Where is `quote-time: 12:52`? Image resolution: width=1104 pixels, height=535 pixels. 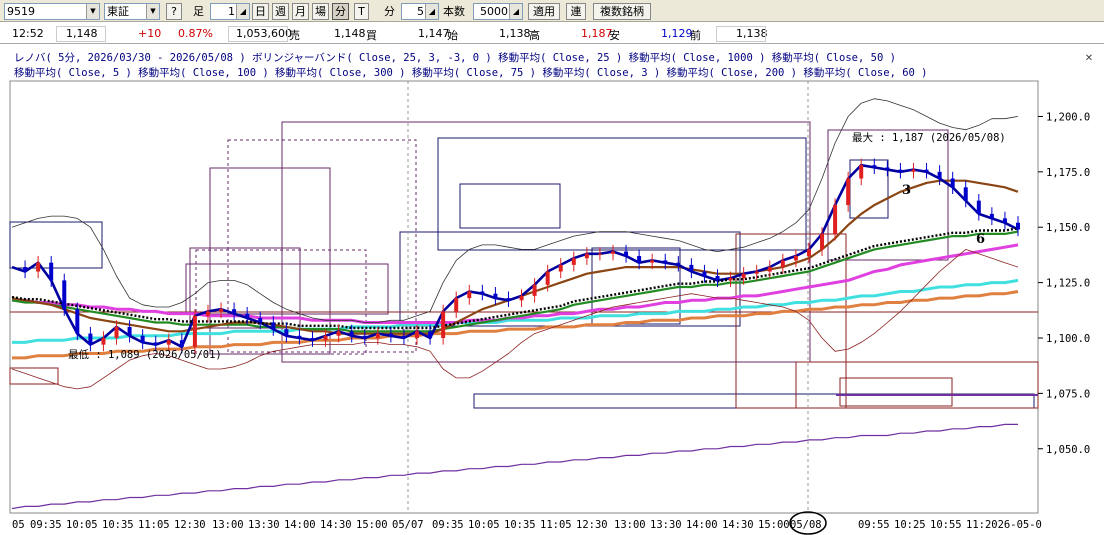 quote-time: 12:52 is located at coordinates (28, 33).